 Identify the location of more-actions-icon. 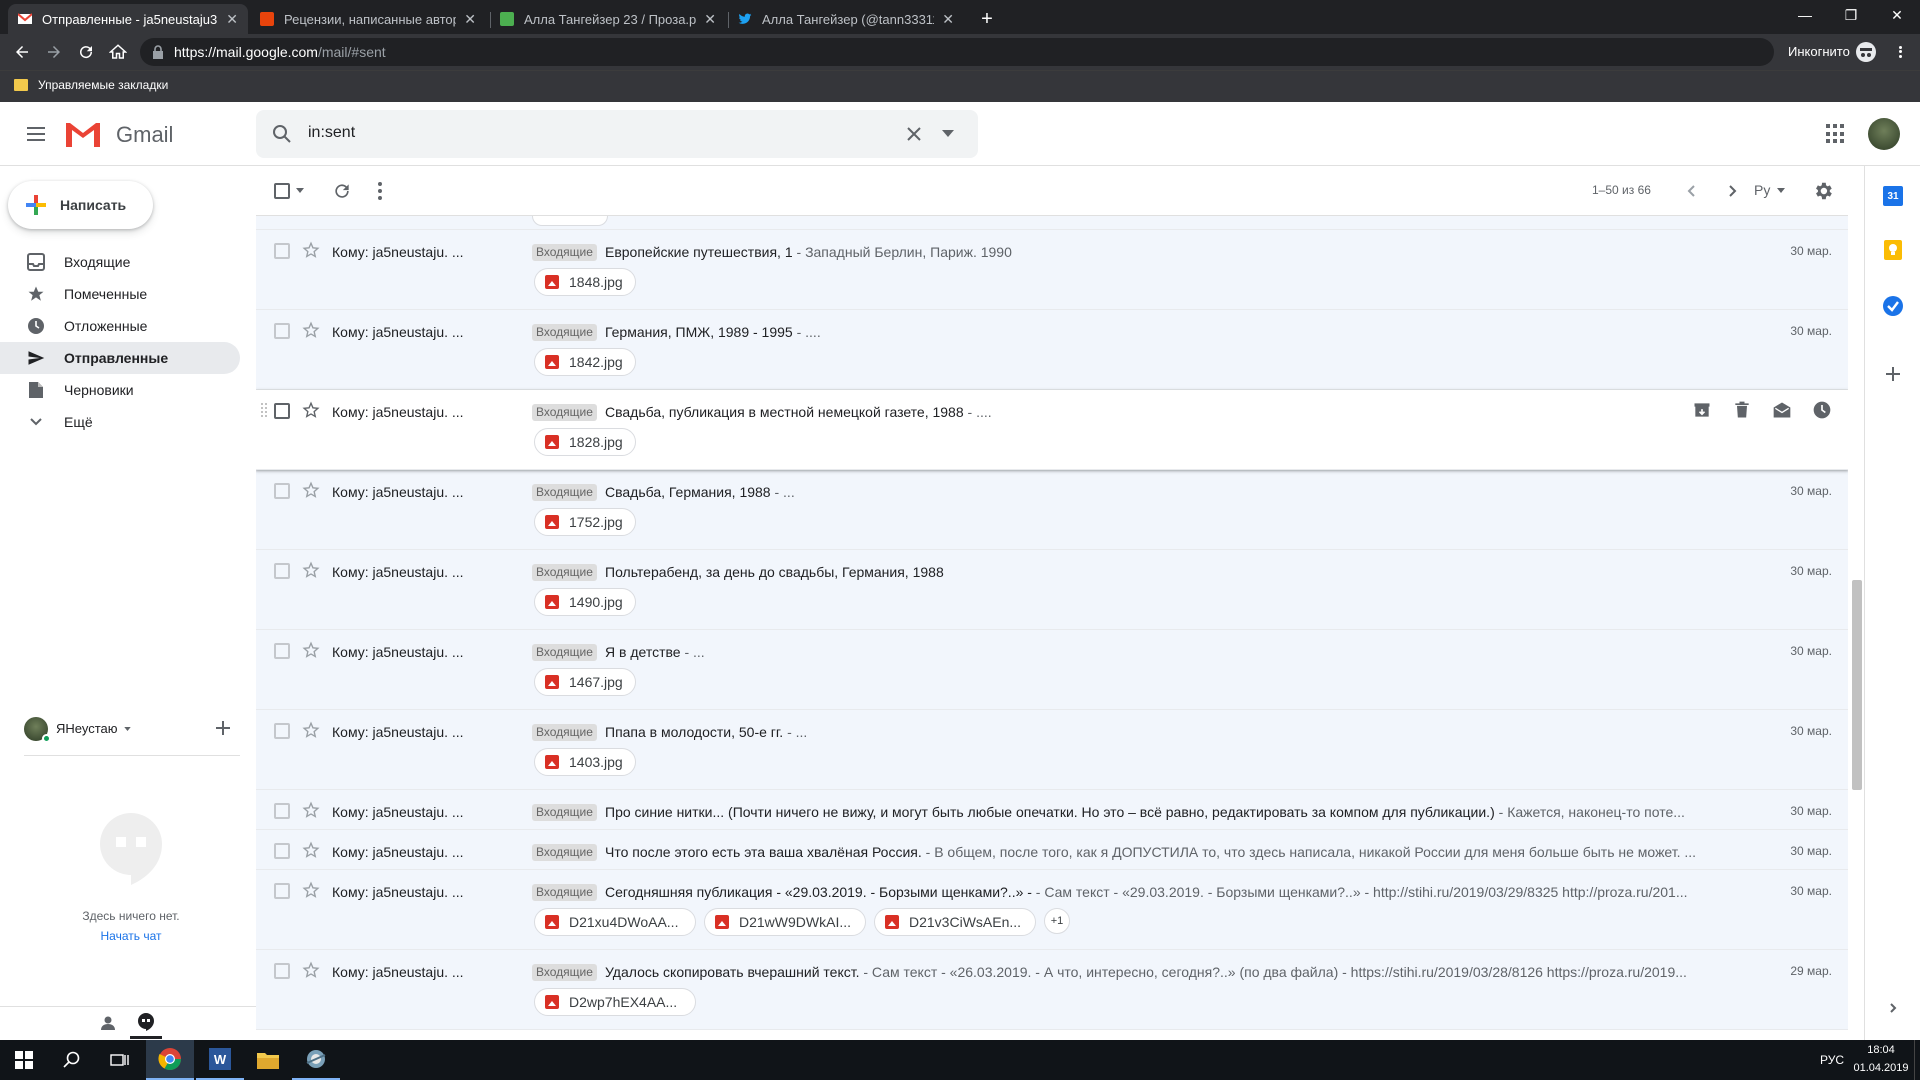
(380, 191).